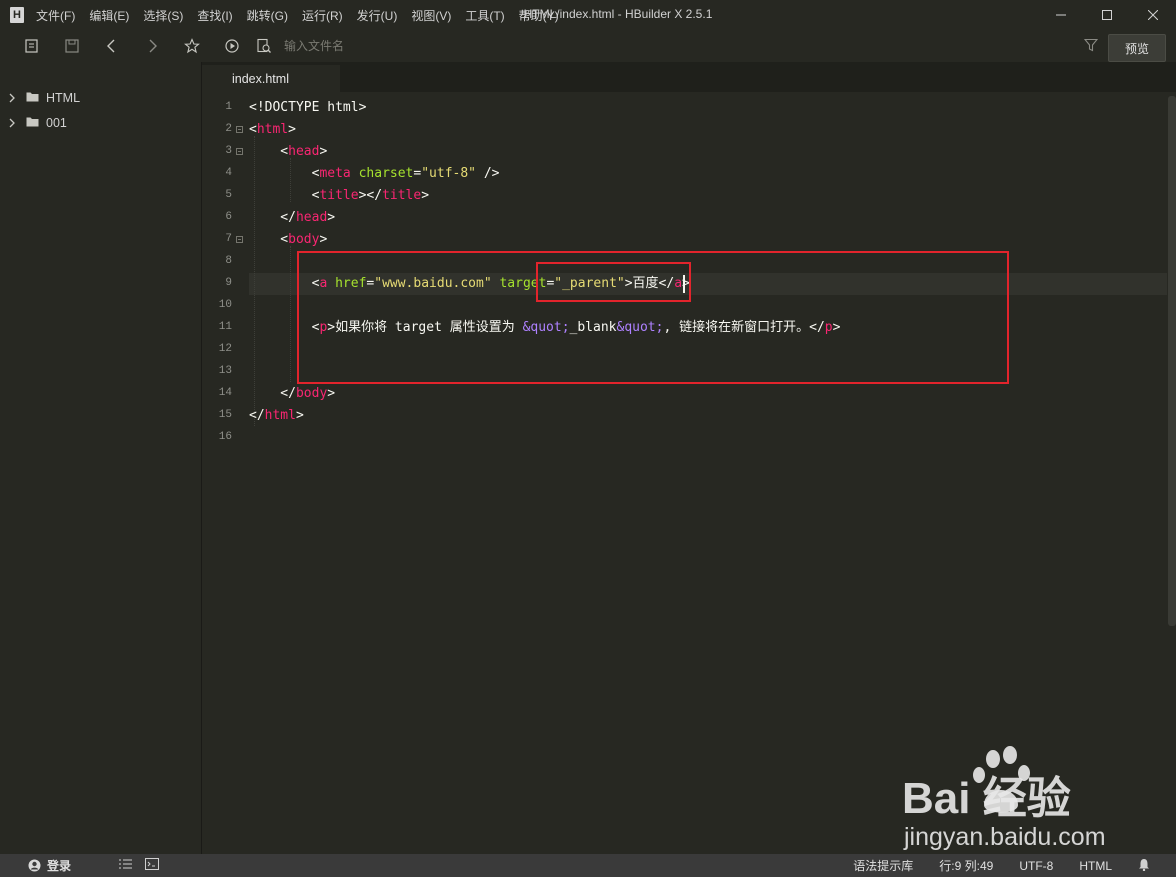 The width and height of the screenshot is (1176, 877). I want to click on watermark-brand: Bai 经验, so click(986, 798).